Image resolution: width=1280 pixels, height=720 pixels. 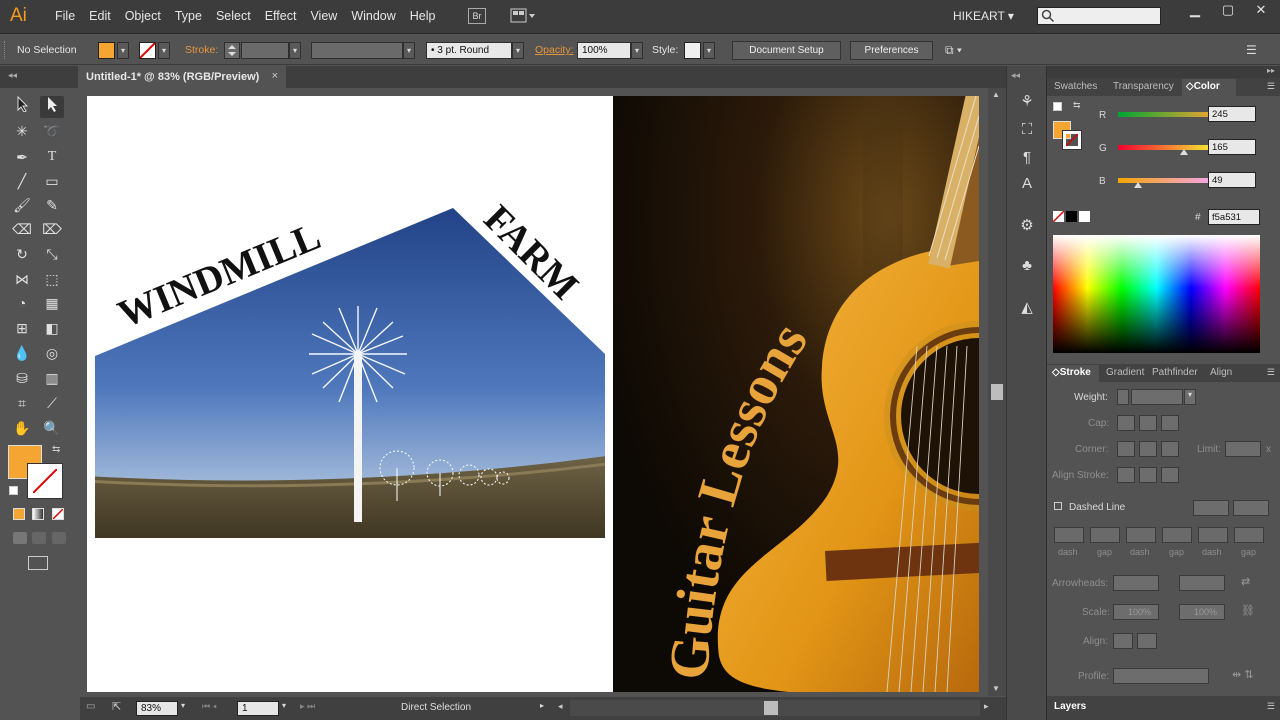 I want to click on symbols-icon: ♣, so click(x=1027, y=266).